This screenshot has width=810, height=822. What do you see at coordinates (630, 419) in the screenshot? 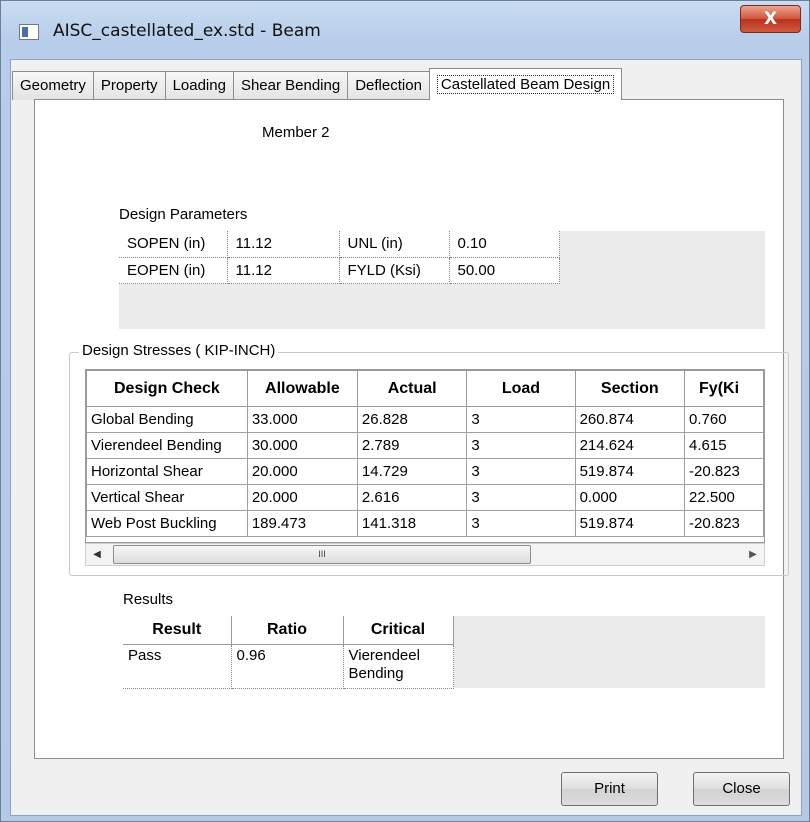
I see `table-cell: 260.874` at bounding box center [630, 419].